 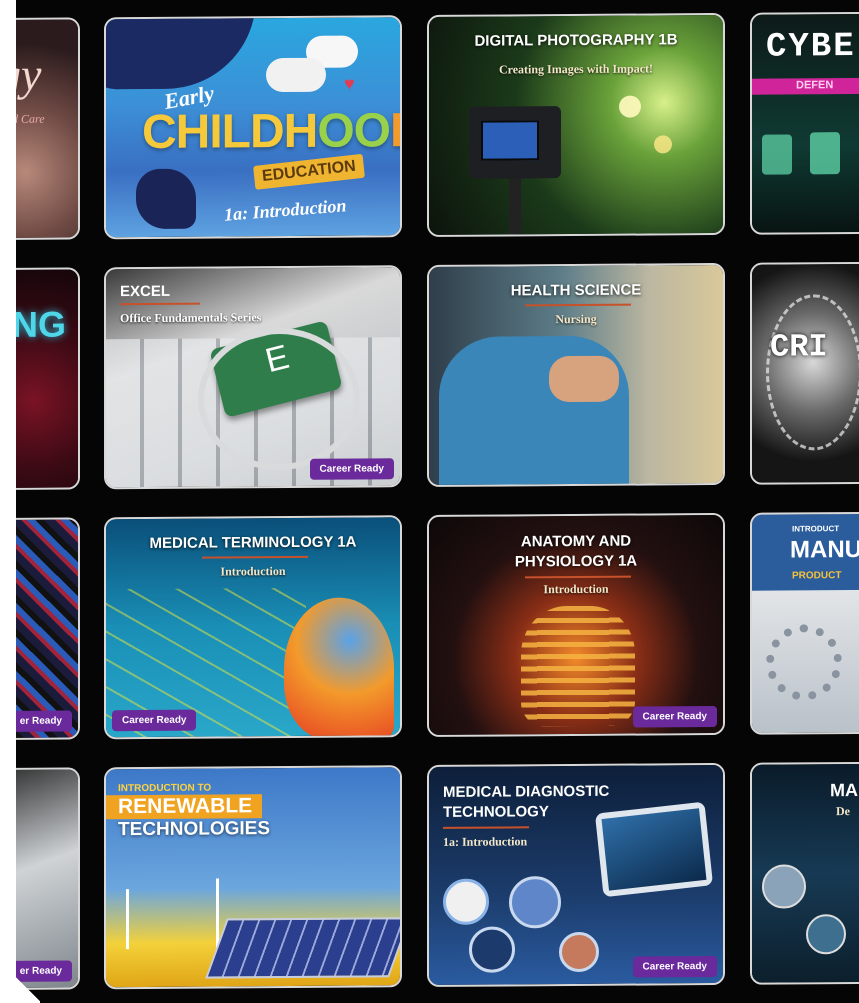 I want to click on course-card-partial-right-3: INTRODUCT MANU PRODUCT, so click(x=804, y=623).